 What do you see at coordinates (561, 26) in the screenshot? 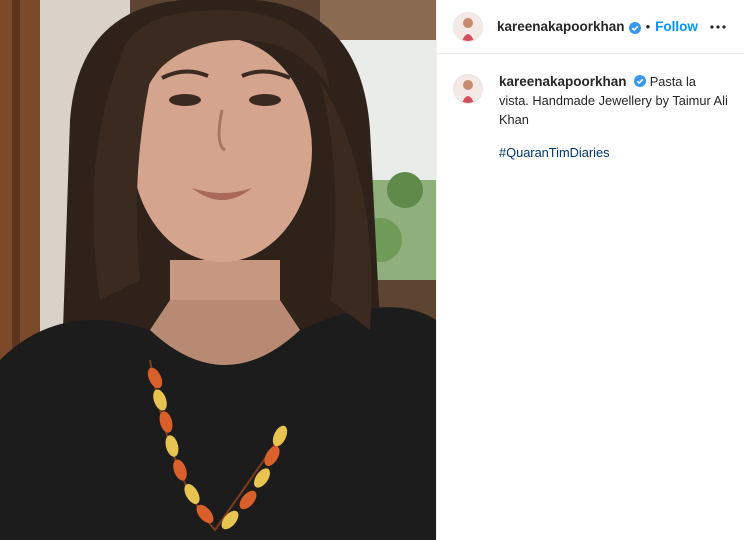
I see `header-username: kareenakapoorkhan` at bounding box center [561, 26].